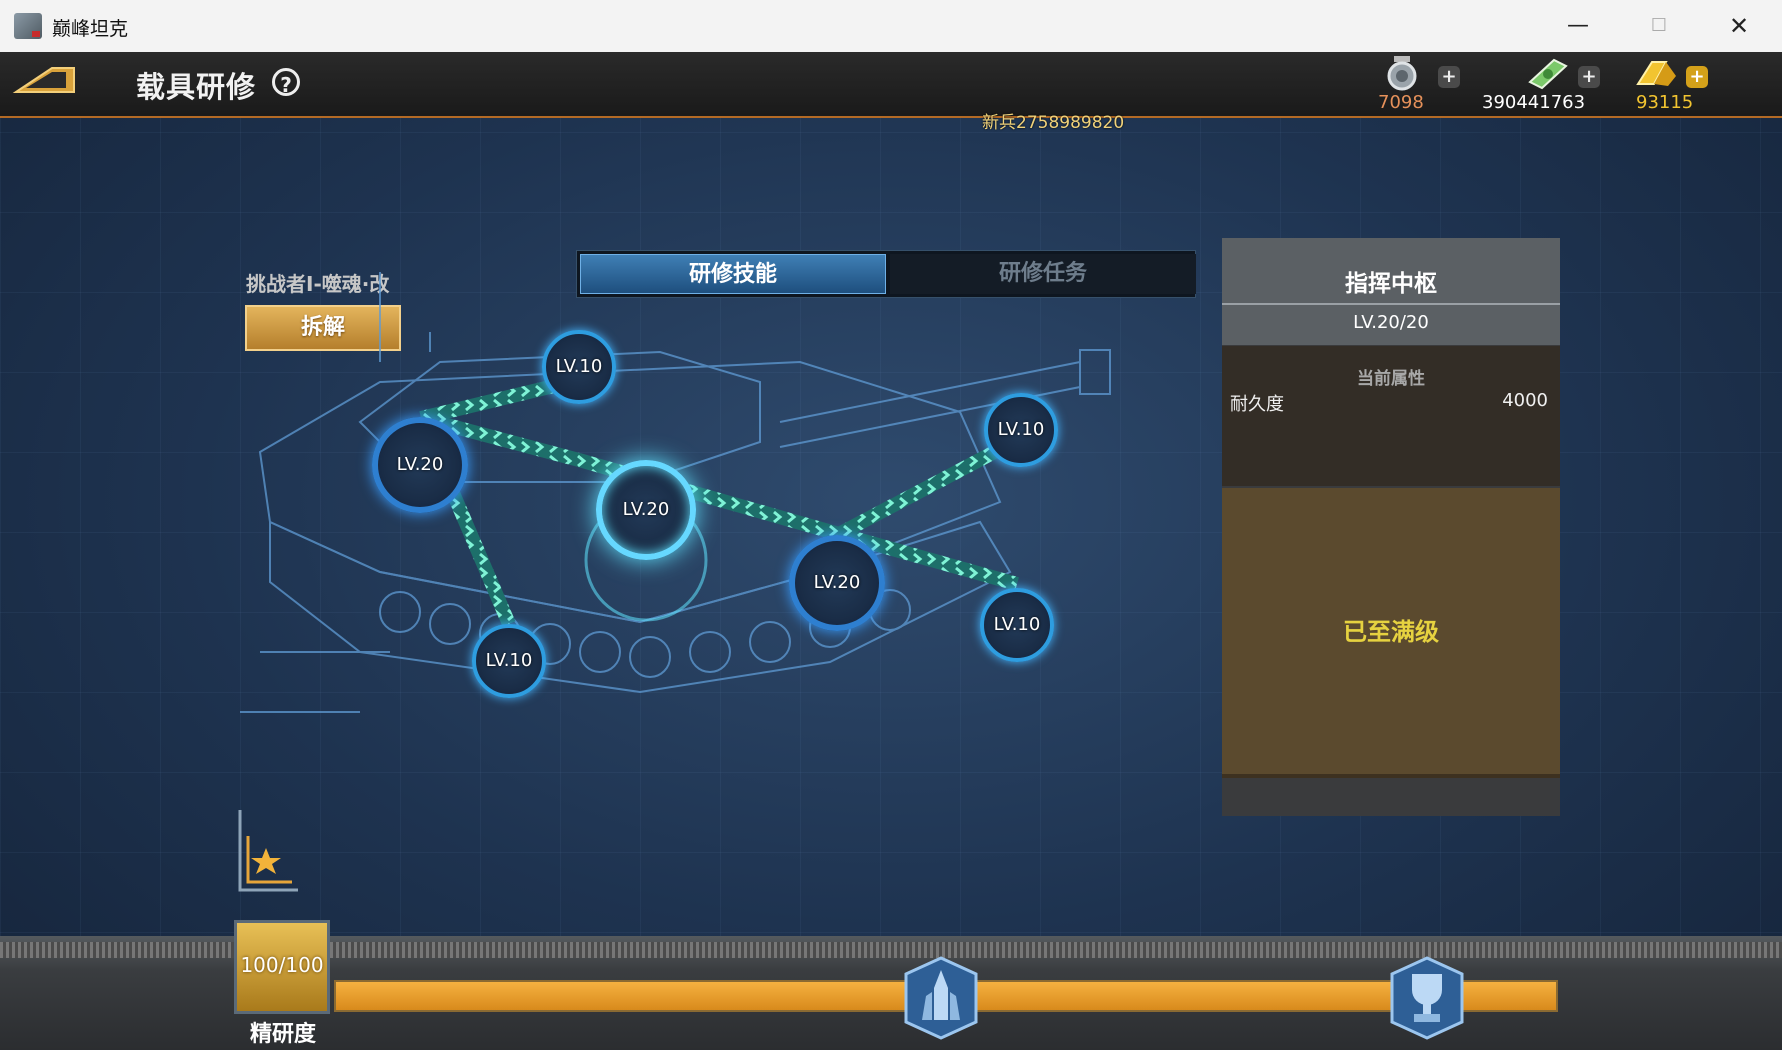 The height and width of the screenshot is (1050, 1782). I want to click on currency-cash: + 390441763, so click(1547, 84).